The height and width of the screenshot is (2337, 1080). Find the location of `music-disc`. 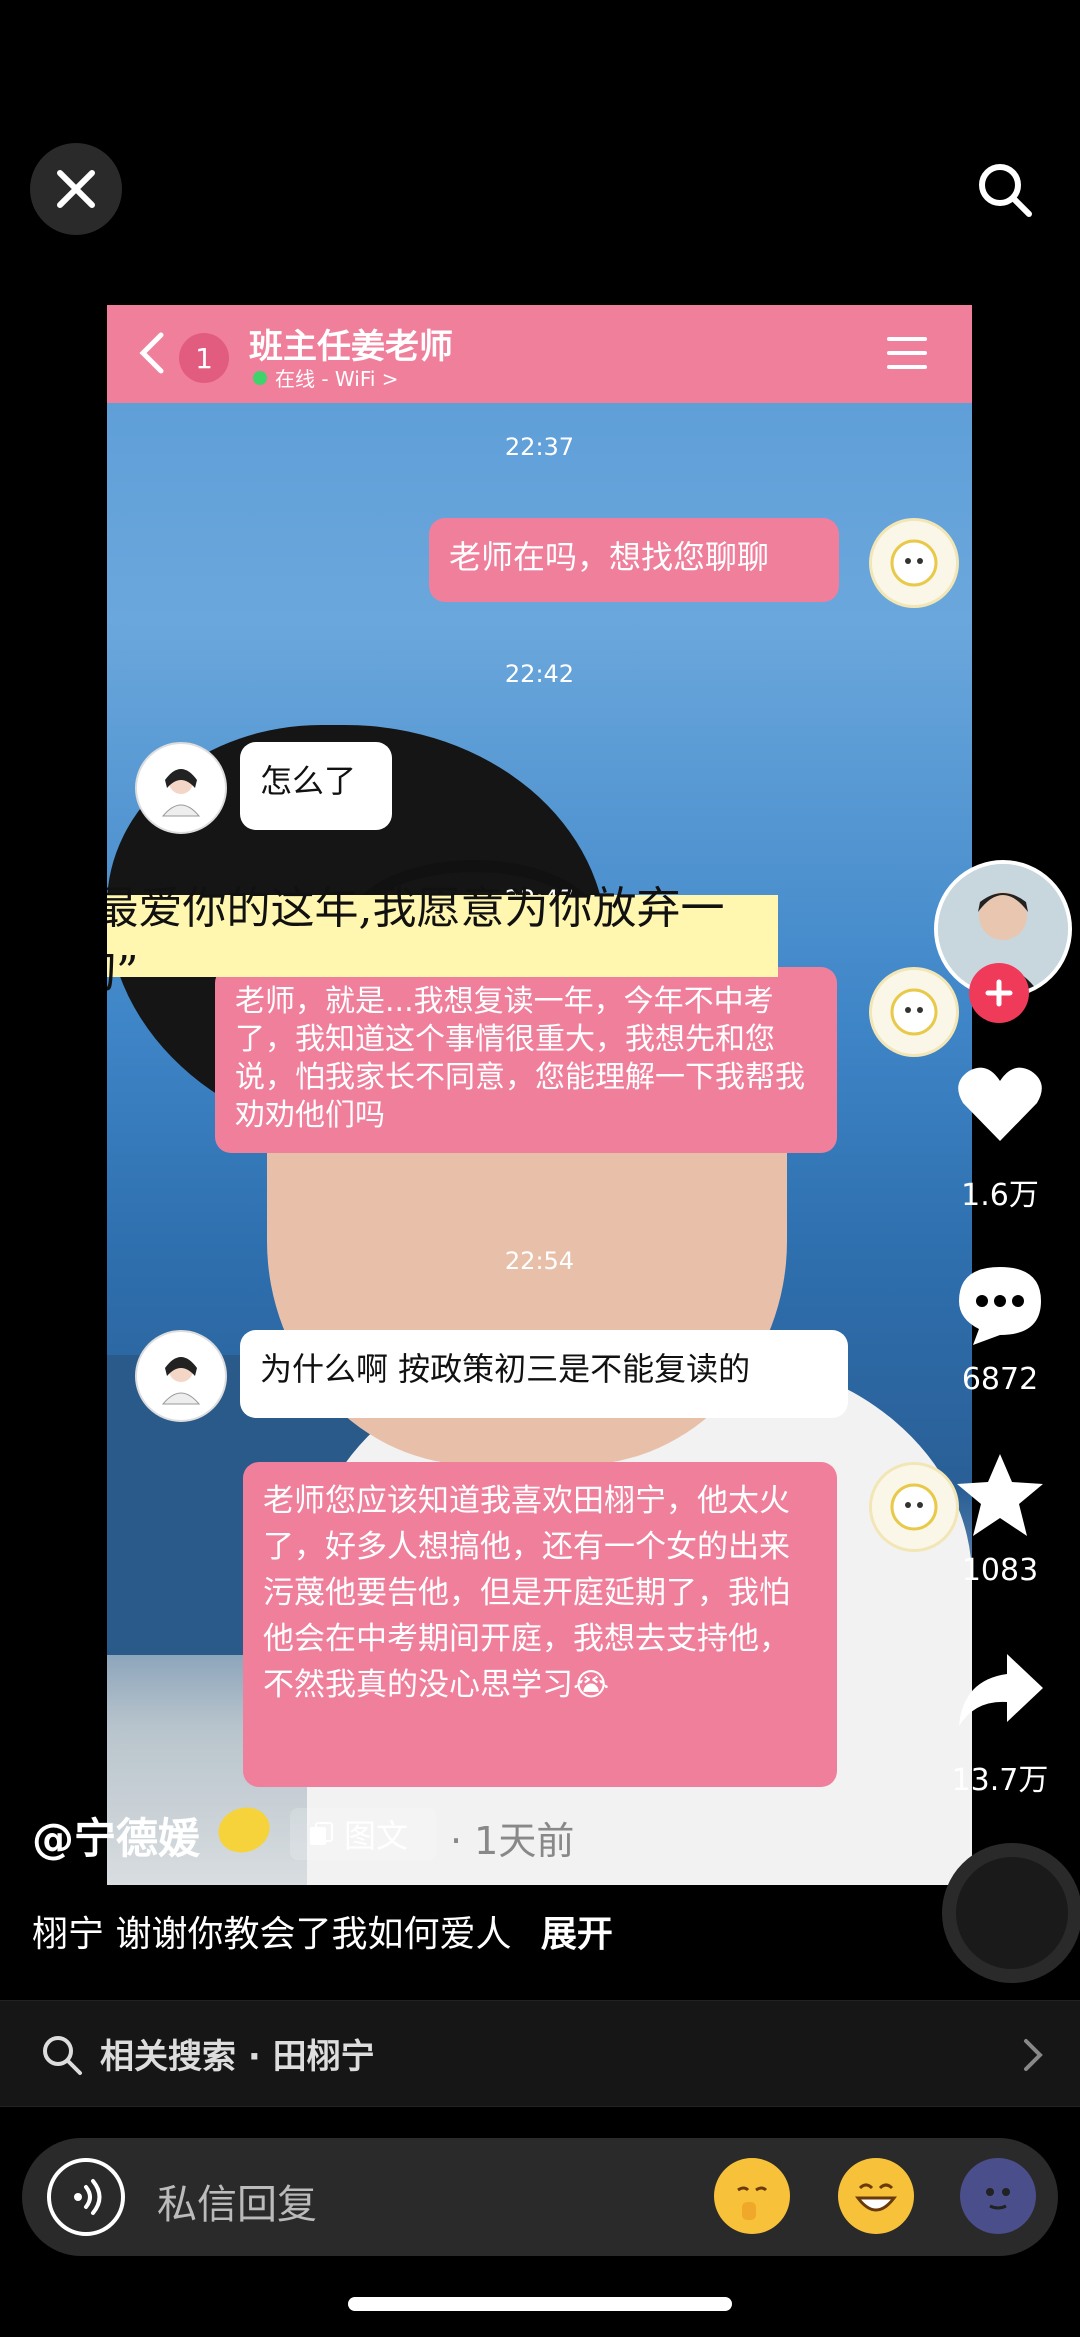

music-disc is located at coordinates (1011, 1913).